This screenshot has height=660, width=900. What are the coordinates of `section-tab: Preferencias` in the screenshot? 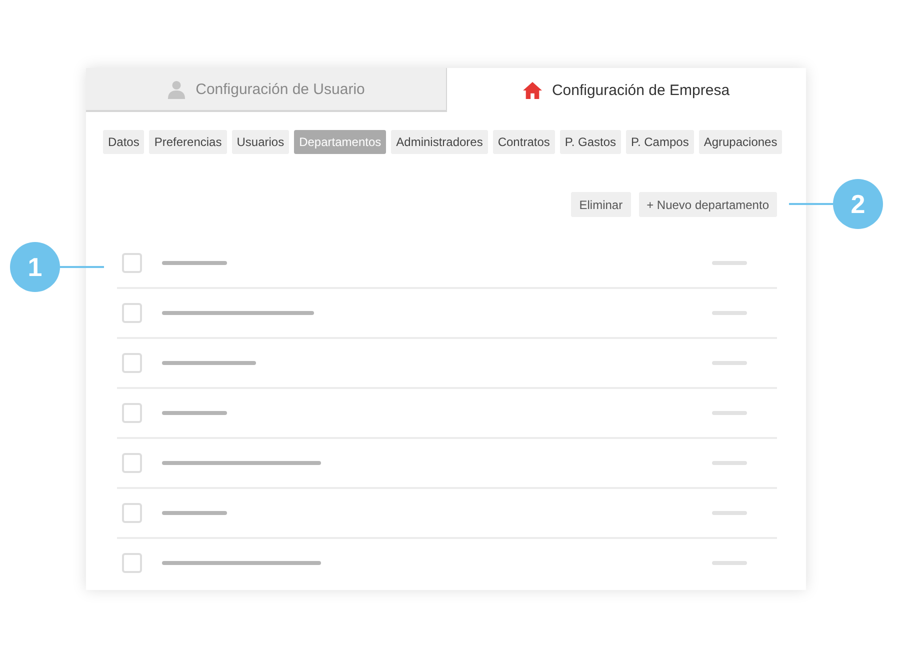 It's located at (188, 142).